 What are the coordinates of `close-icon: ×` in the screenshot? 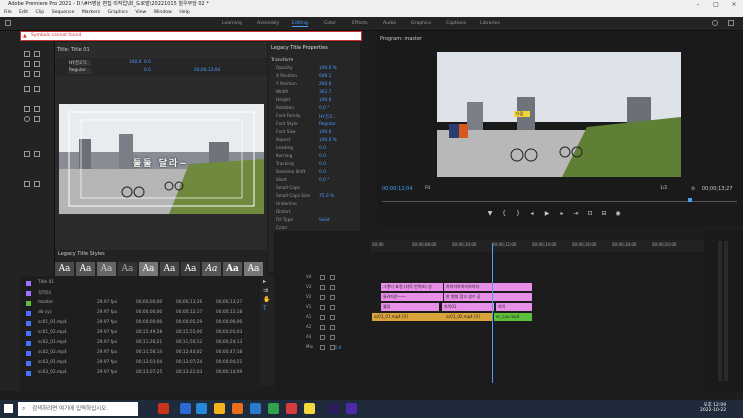 It's located at (734, 4).